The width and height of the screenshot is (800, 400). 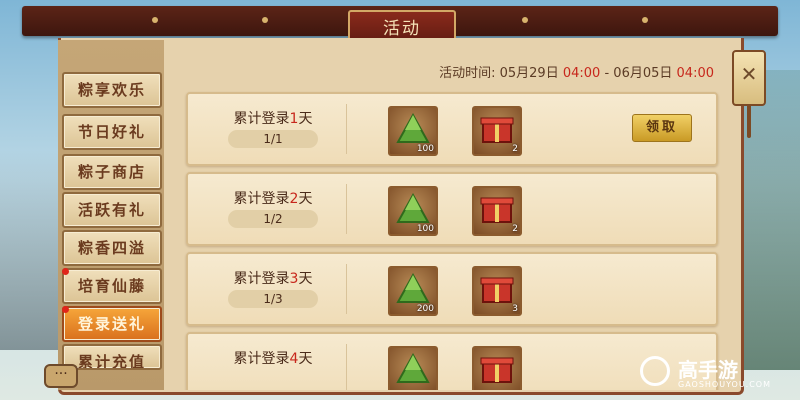 I want to click on row-label: 累计登录3天, so click(x=273, y=279).